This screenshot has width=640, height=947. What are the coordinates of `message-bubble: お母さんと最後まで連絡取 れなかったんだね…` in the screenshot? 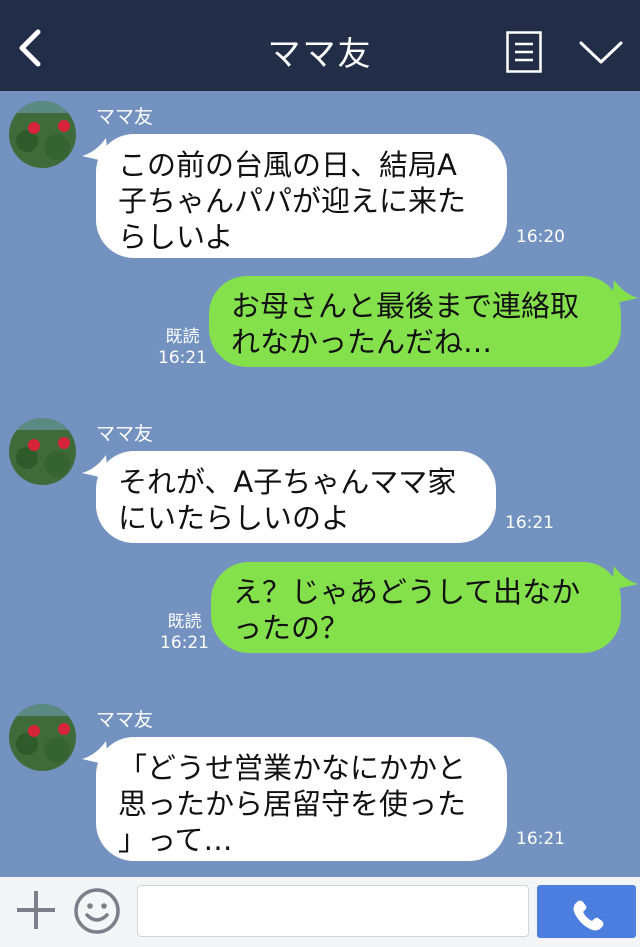 It's located at (415, 321).